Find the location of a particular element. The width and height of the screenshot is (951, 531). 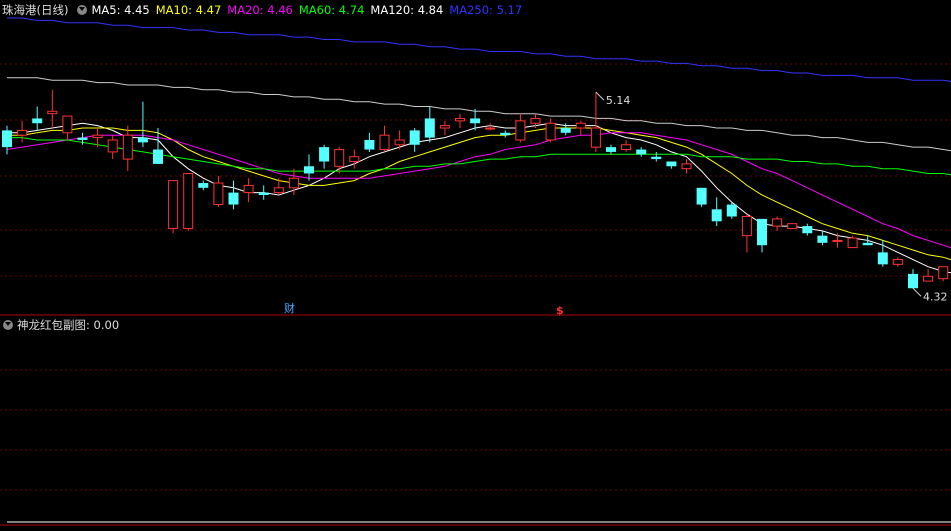

ma-legend-ma10: MA10: 4.47 is located at coordinates (188, 10).